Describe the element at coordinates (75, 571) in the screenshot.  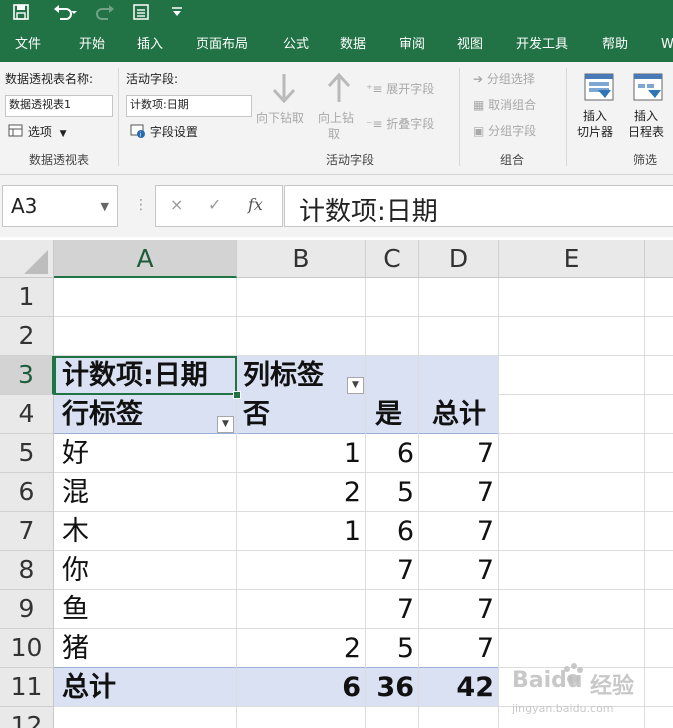
I see `pivot-row-label: 你` at that location.